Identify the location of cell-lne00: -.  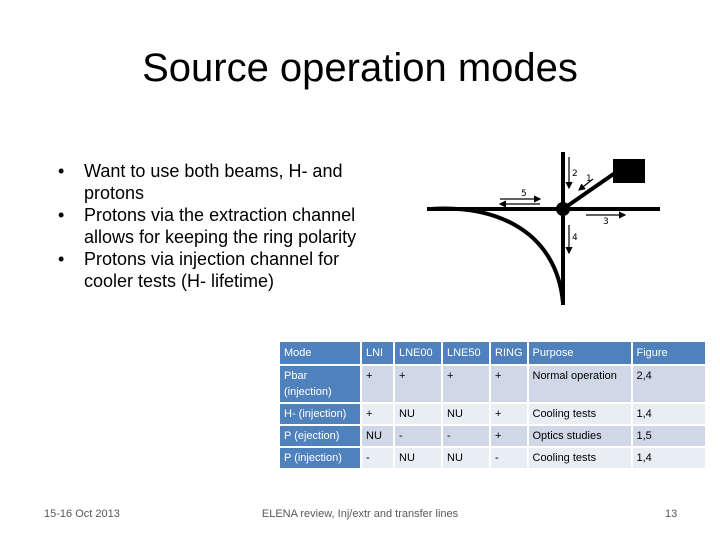
(418, 436).